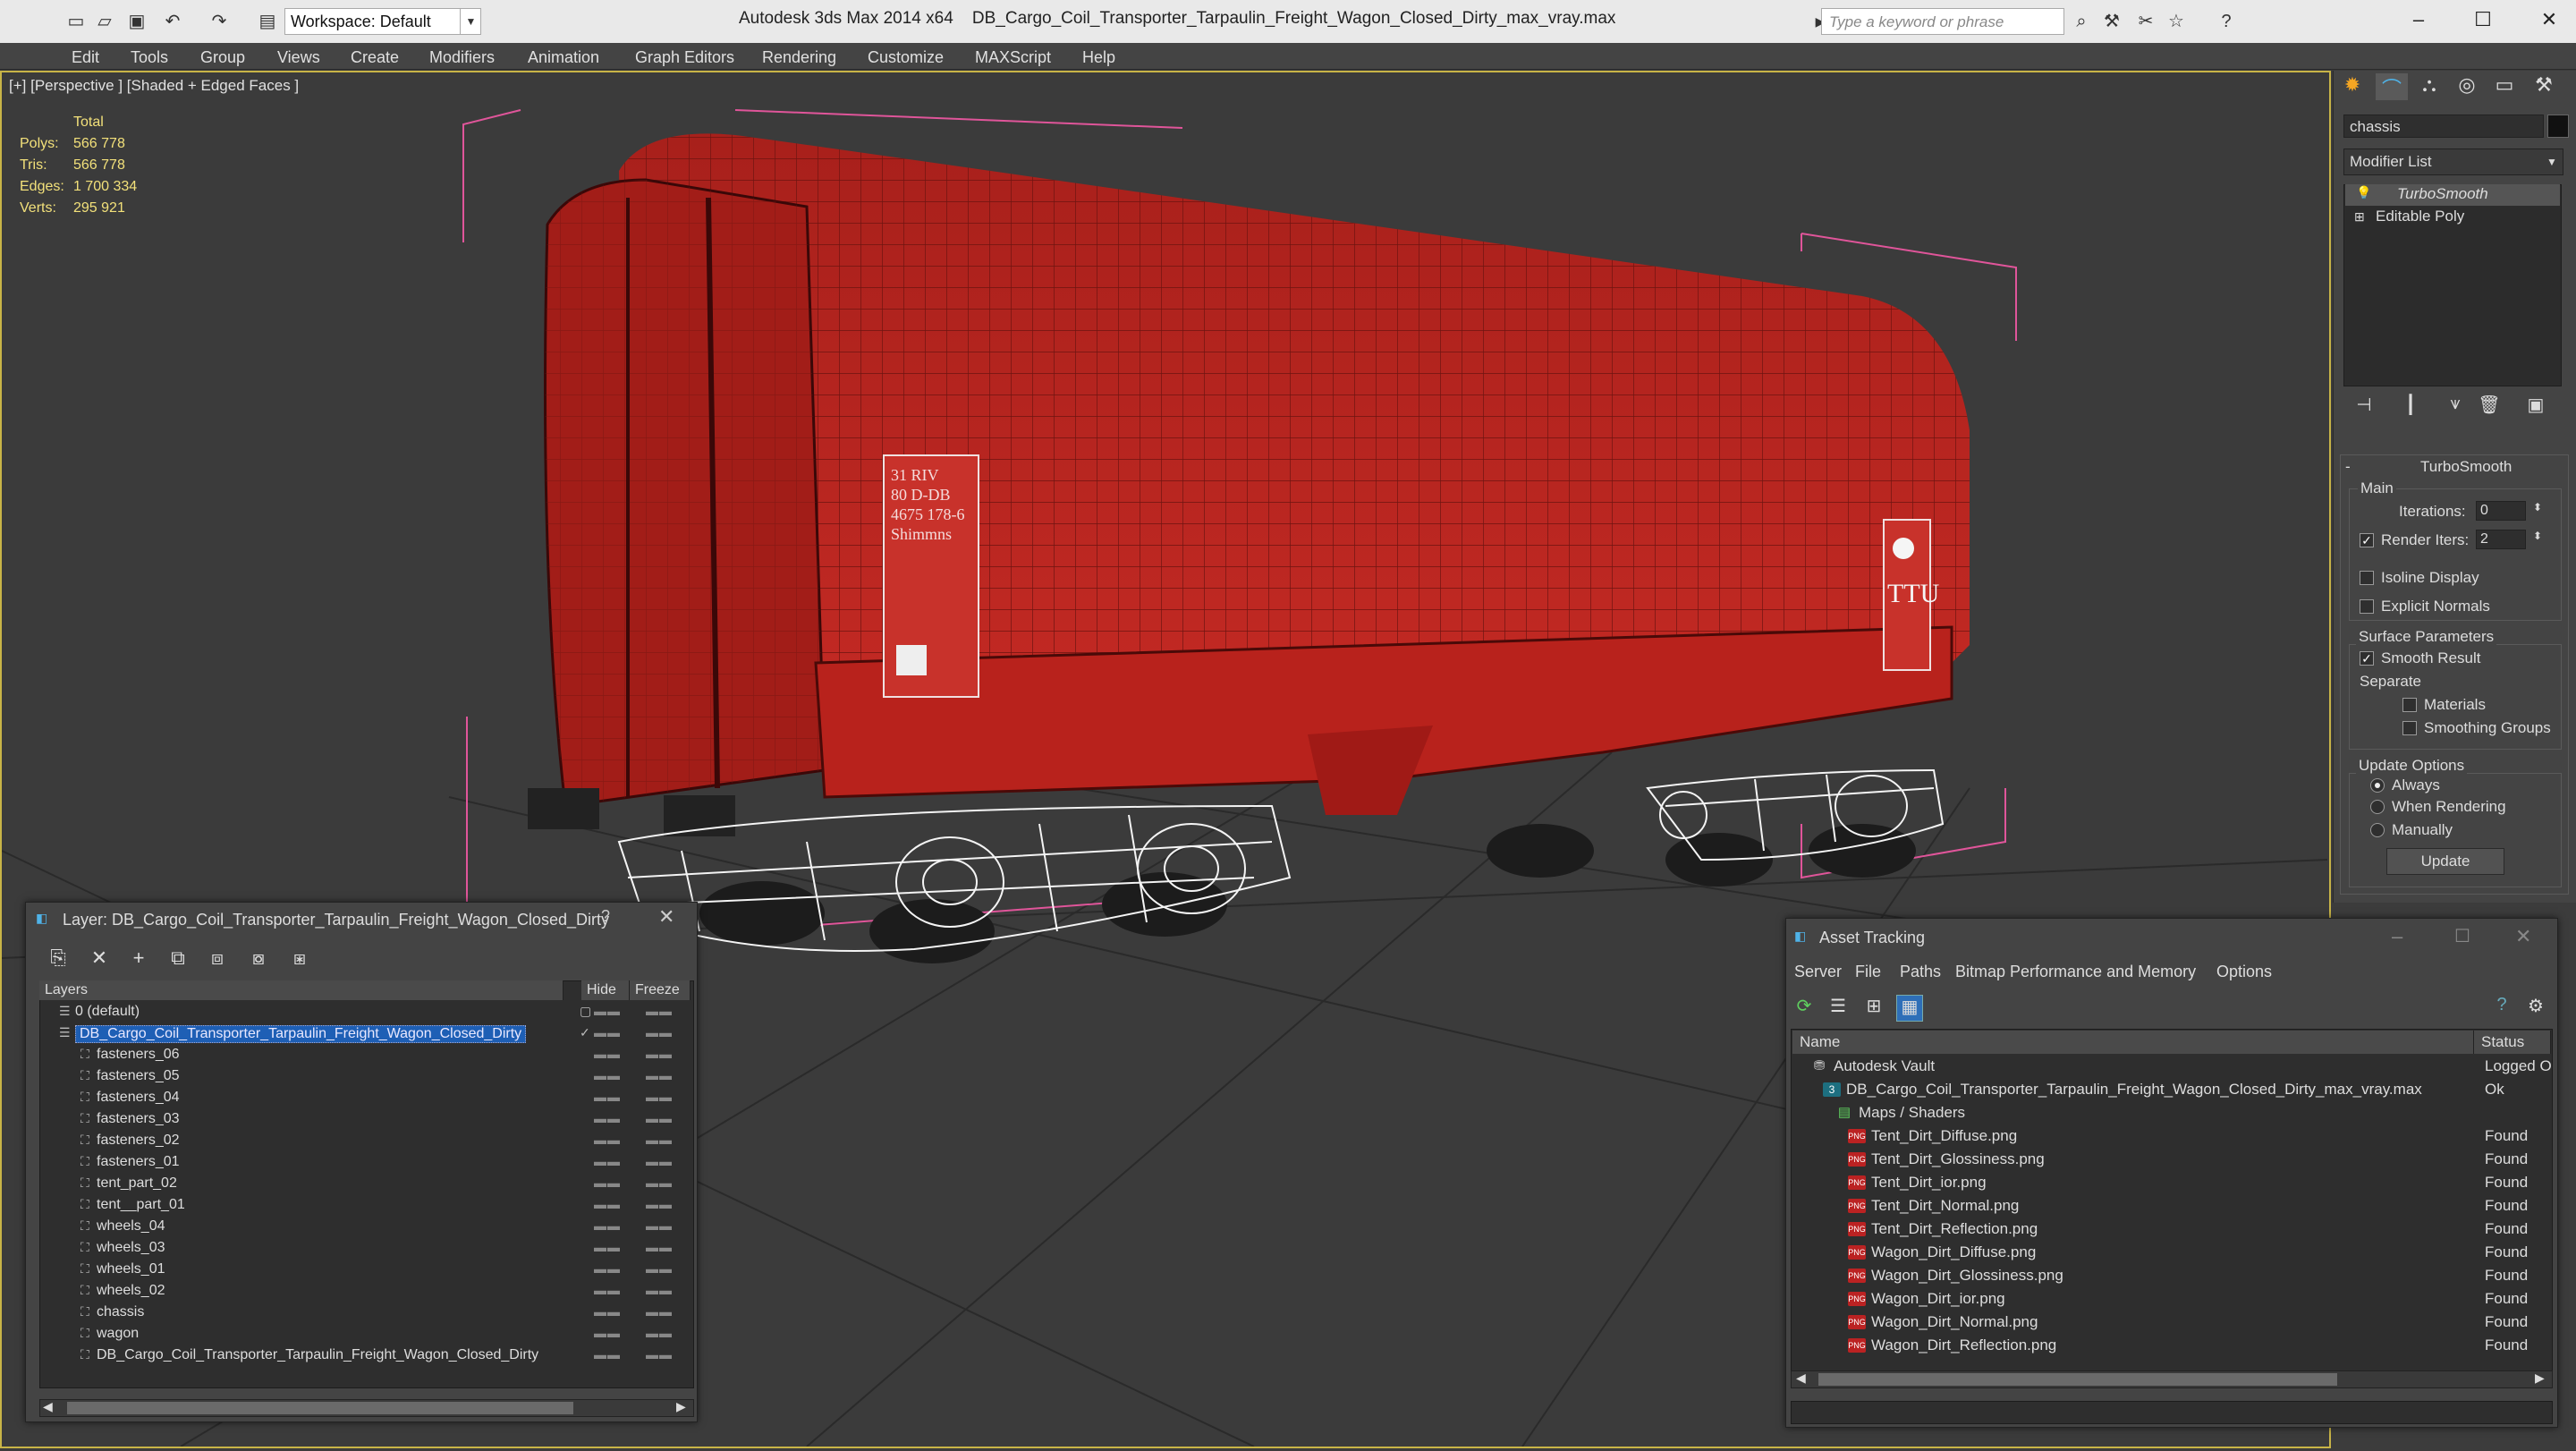  What do you see at coordinates (2466, 467) in the screenshot?
I see `rollout-title: TurboSmooth` at bounding box center [2466, 467].